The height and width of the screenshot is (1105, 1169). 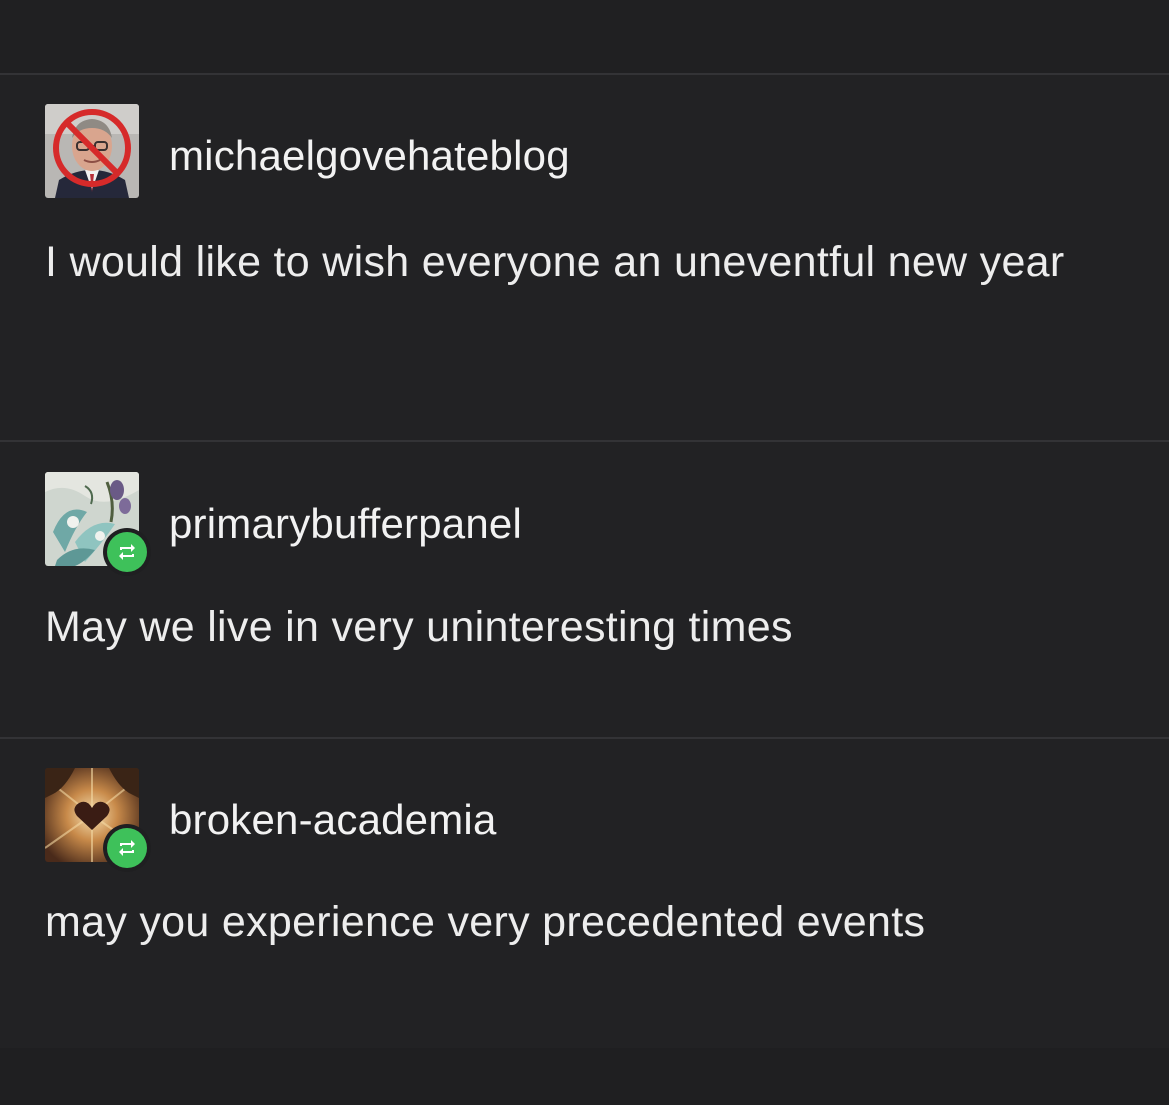 I want to click on username: broken-academia, so click(x=333, y=820).